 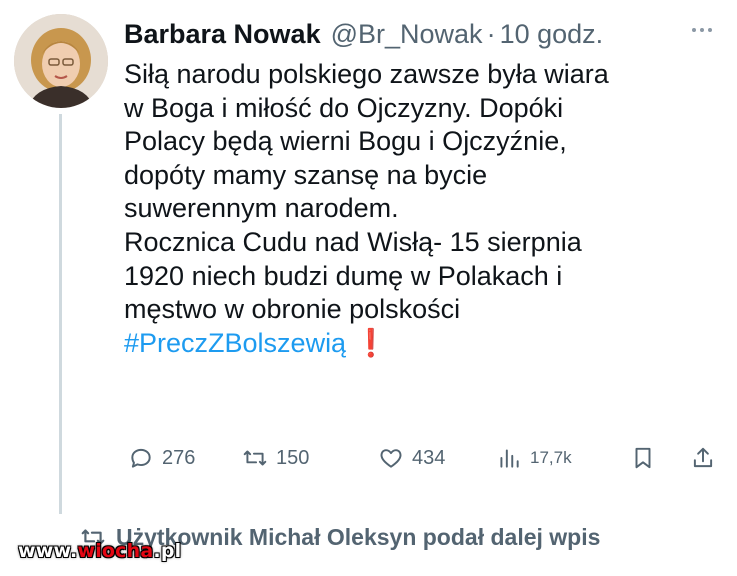 What do you see at coordinates (222, 34) in the screenshot?
I see `author-name: Barbara Nowak` at bounding box center [222, 34].